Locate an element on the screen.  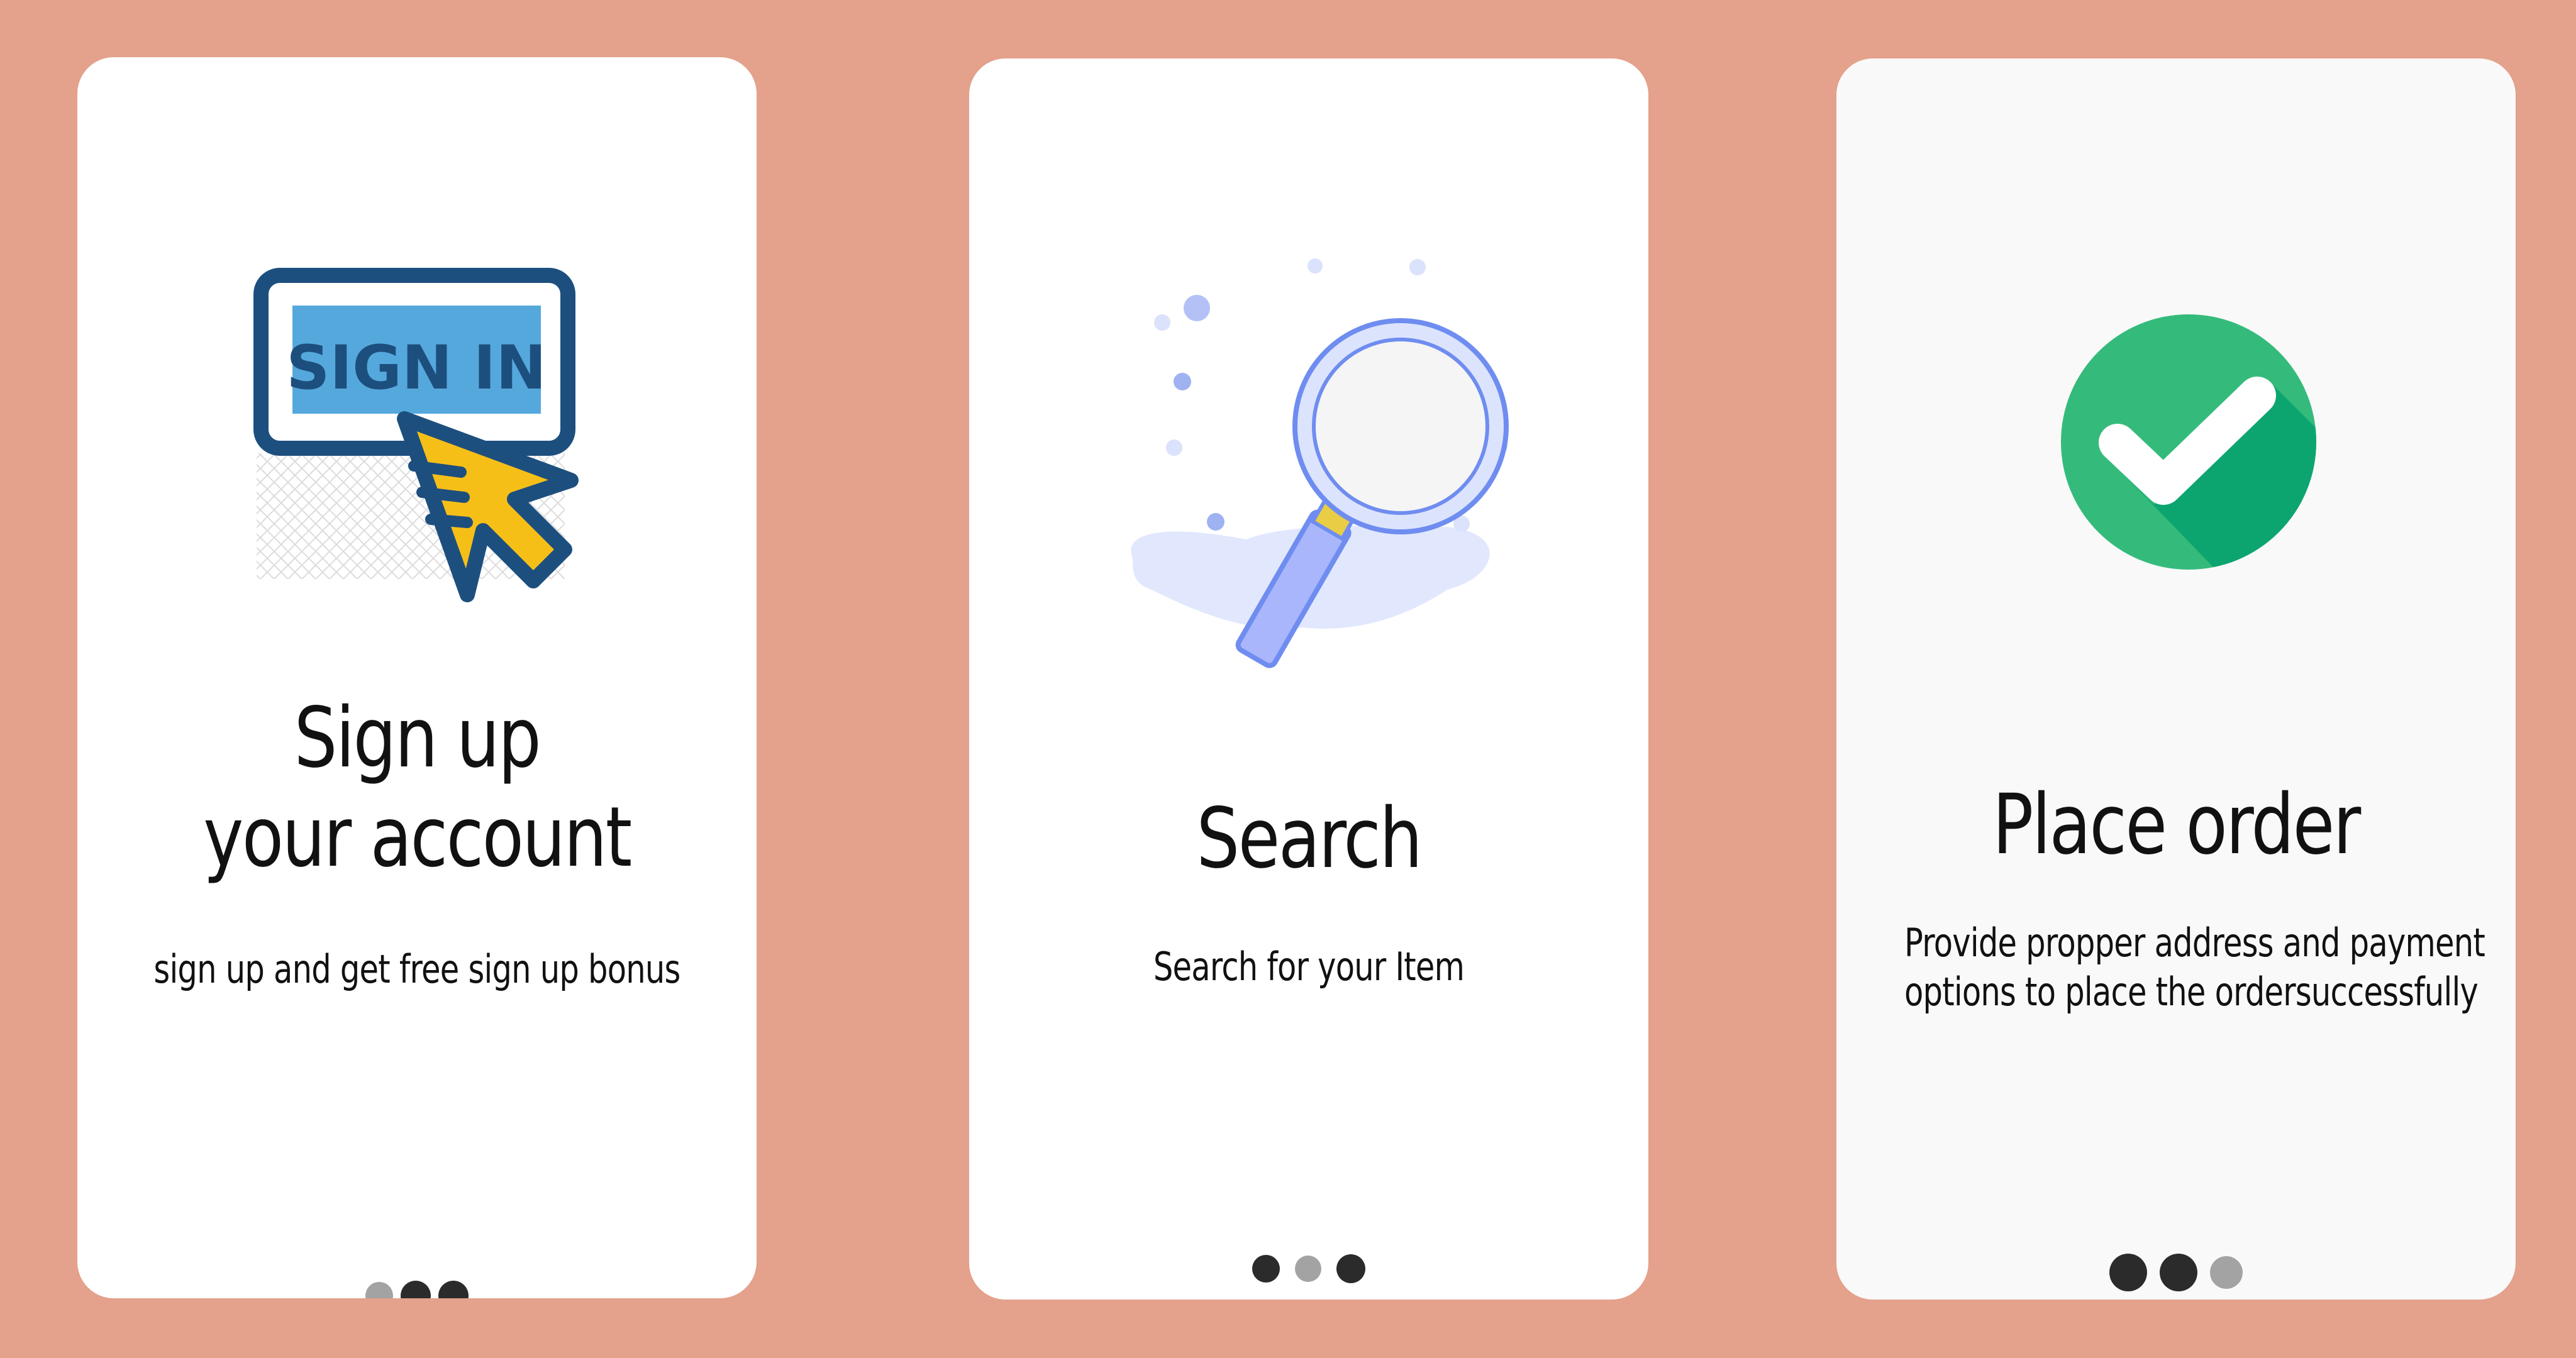
card-title-text: Place order is located at coordinates (2176, 824).